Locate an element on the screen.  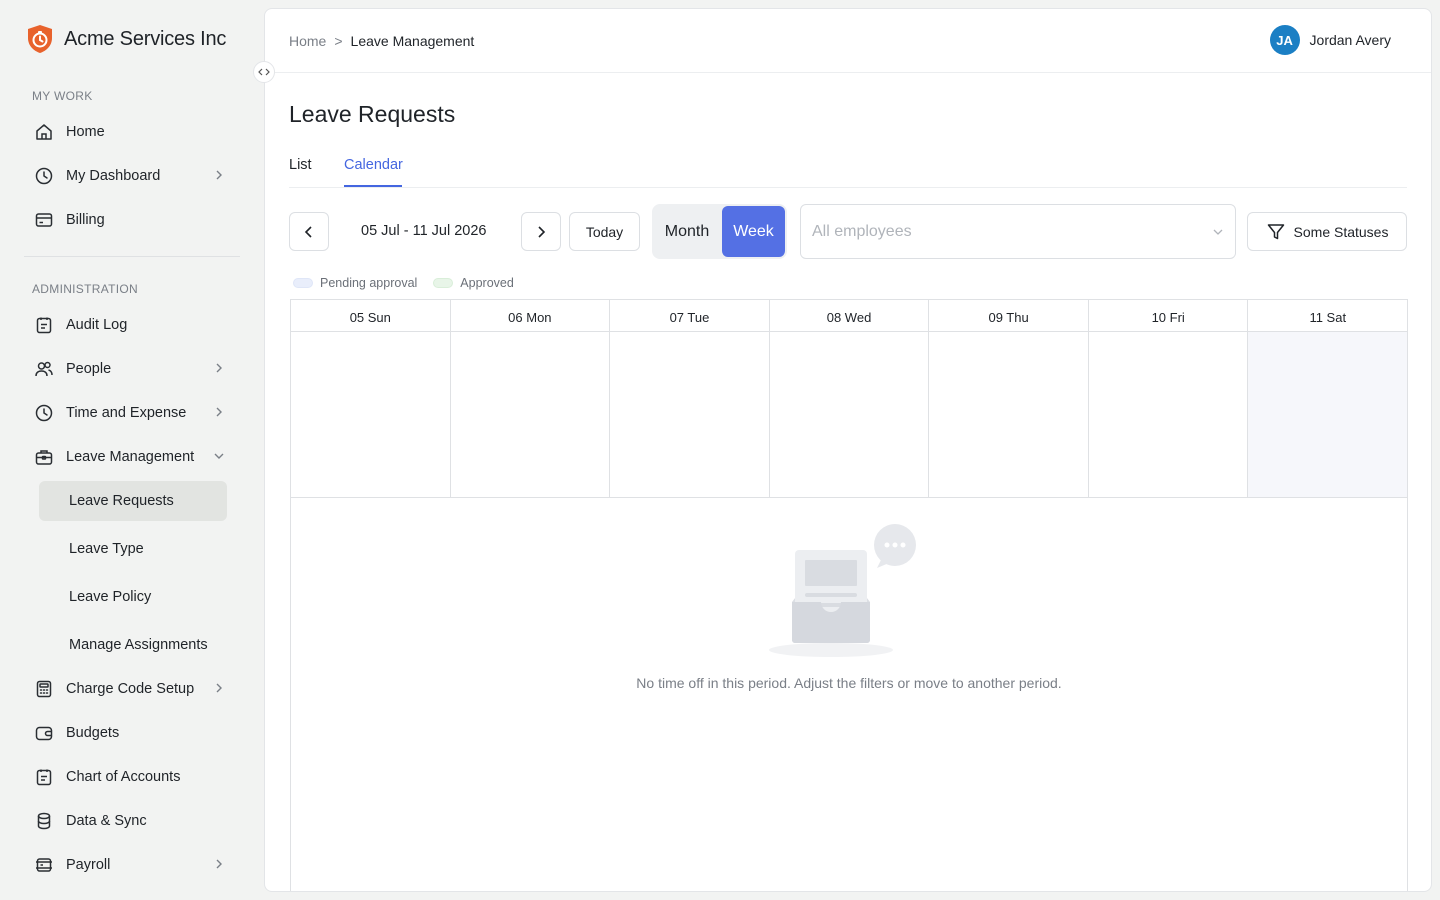
sidebar-item-audit-log: Audit Log is located at coordinates (132, 325).